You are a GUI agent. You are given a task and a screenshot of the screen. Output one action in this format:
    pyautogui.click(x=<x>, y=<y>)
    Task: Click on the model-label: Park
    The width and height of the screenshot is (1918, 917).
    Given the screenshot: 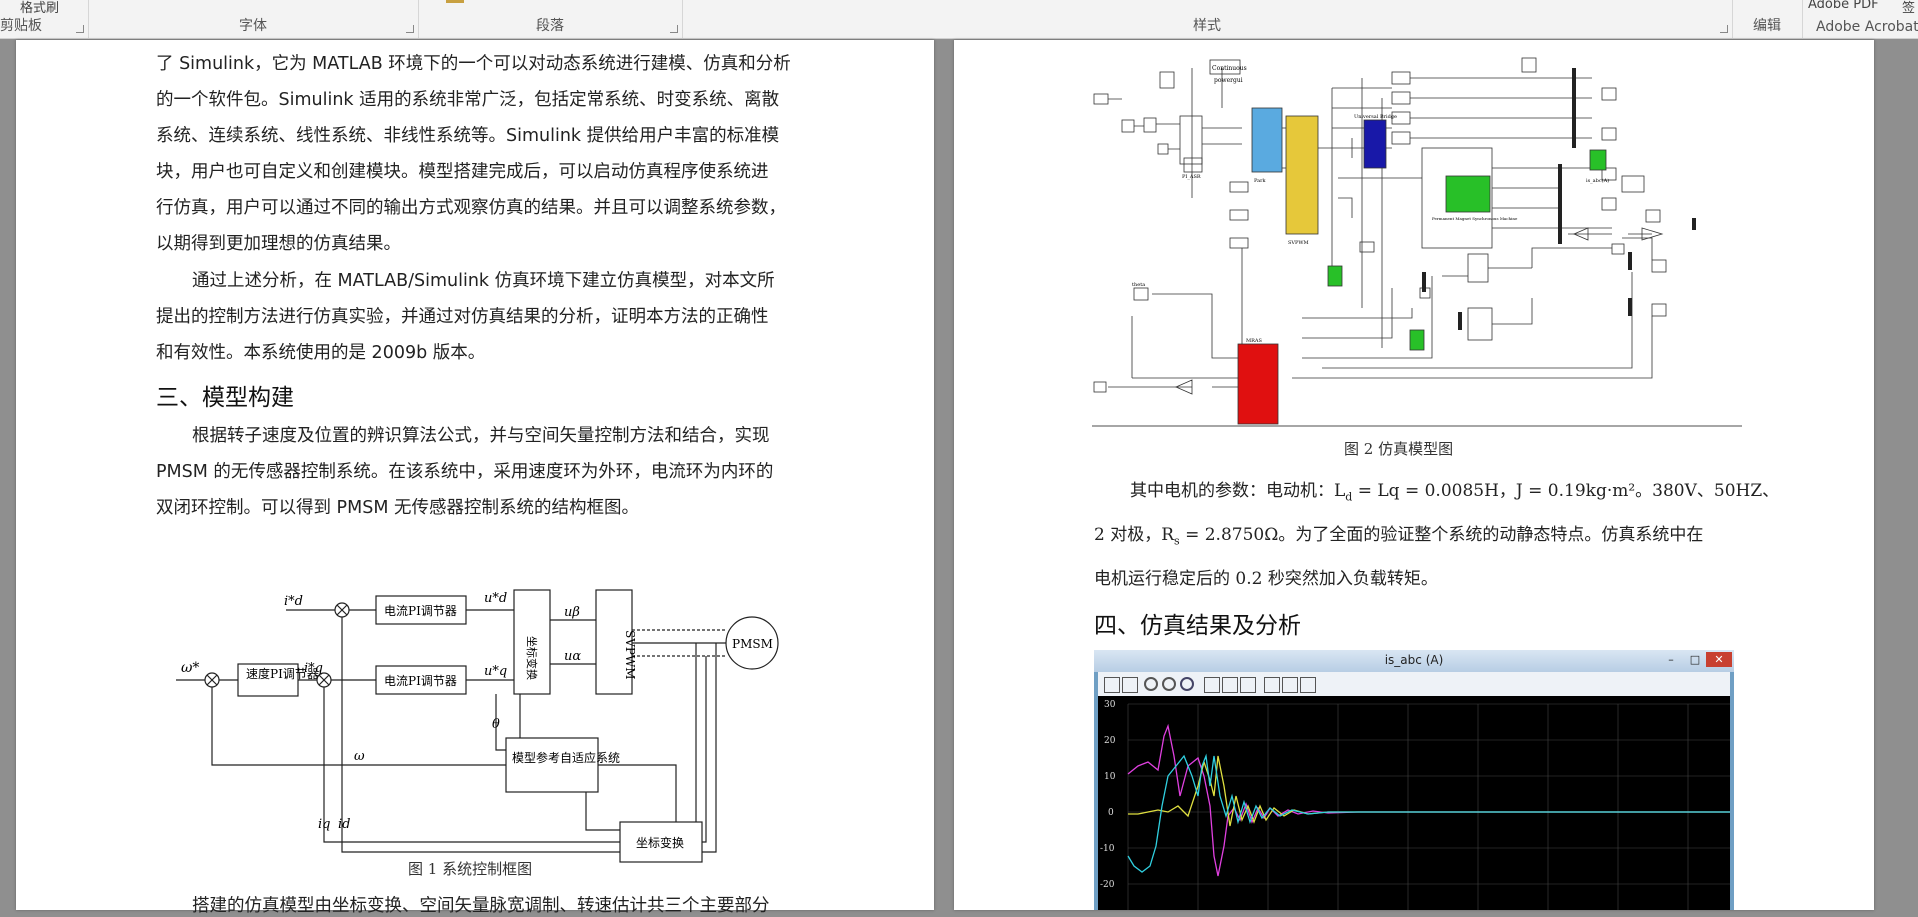 What is the action you would take?
    pyautogui.click(x=1260, y=181)
    